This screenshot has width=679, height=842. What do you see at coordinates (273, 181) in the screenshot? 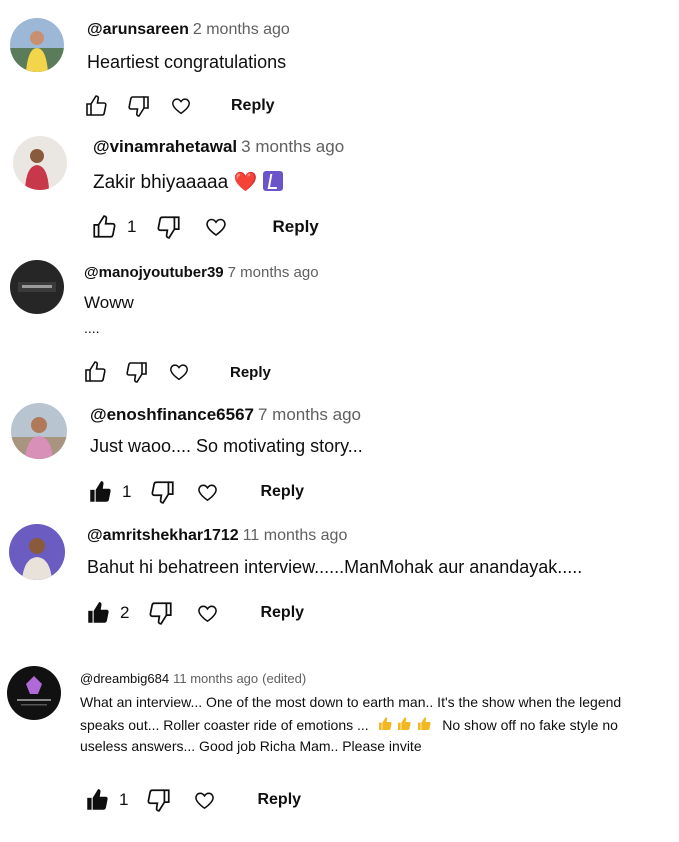
I see `dancing-emoji` at bounding box center [273, 181].